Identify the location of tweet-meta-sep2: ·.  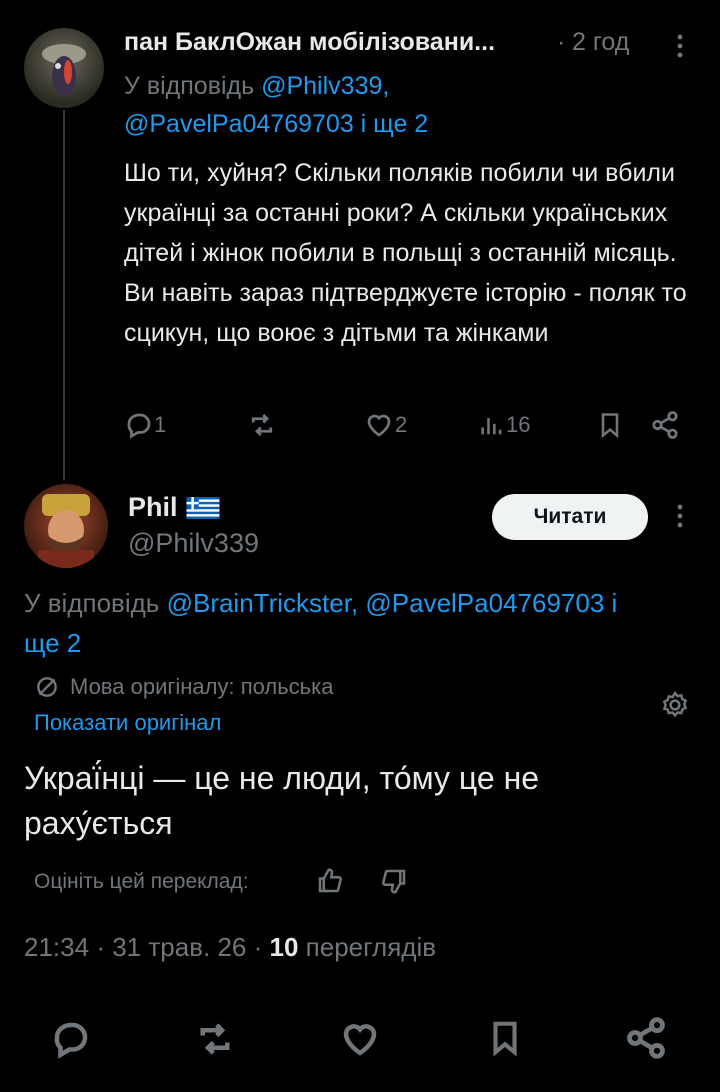
(258, 947).